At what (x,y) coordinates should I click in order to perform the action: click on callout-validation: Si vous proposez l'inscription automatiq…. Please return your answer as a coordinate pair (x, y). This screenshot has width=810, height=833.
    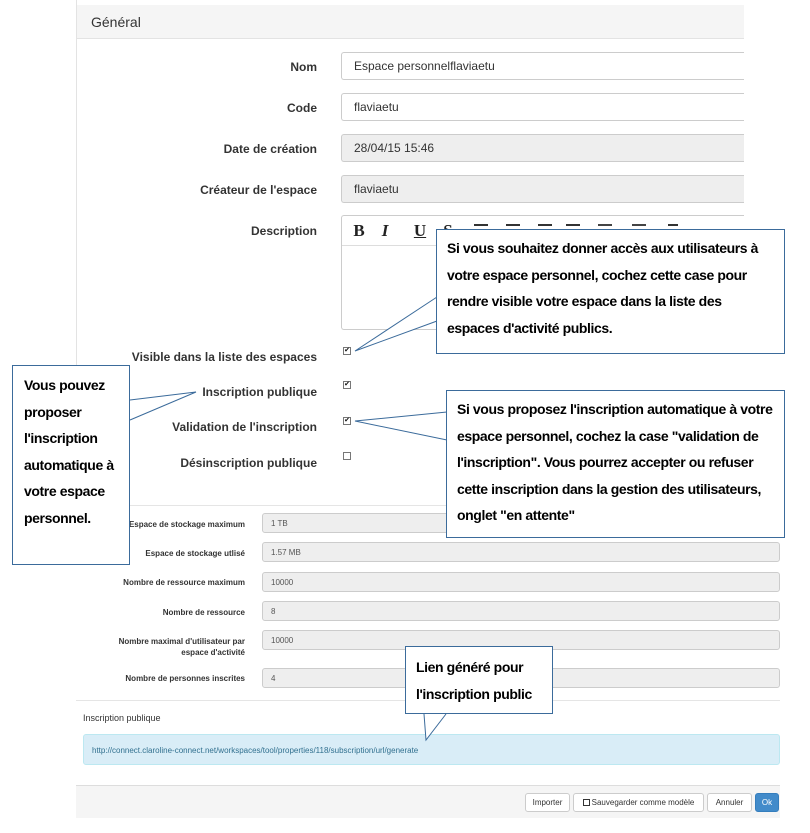
    Looking at the image, I should click on (615, 464).